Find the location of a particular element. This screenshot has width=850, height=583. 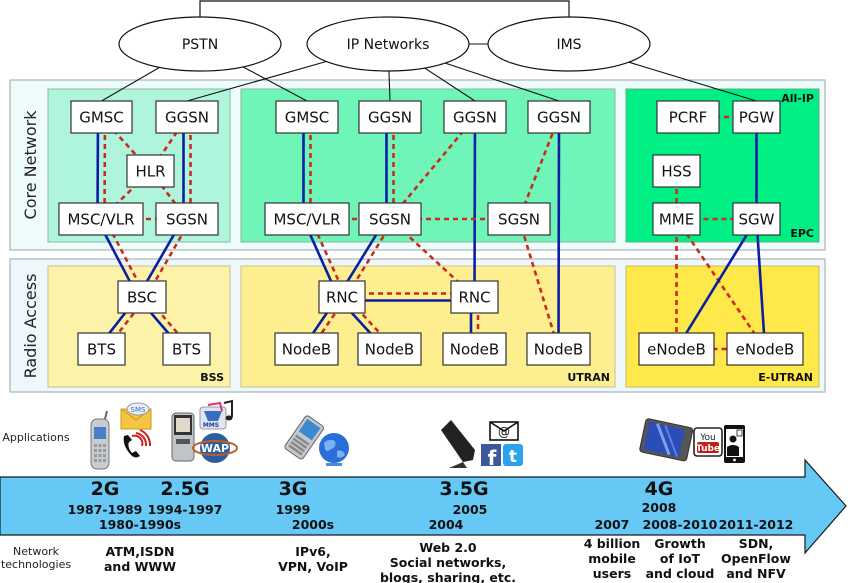

network-technology-line: VPN, VoIP is located at coordinates (313, 566).